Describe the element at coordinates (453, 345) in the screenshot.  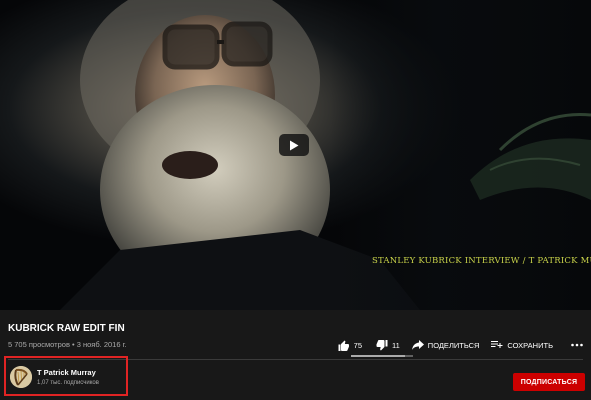
I see `share-label: ПОДЕЛИТЬСЯ` at that location.